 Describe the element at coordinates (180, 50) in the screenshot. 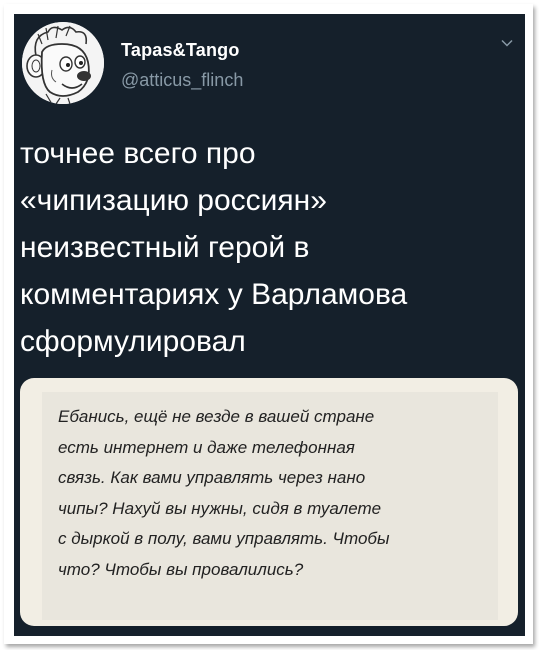

I see `display-name: Tapas&Tango` at that location.